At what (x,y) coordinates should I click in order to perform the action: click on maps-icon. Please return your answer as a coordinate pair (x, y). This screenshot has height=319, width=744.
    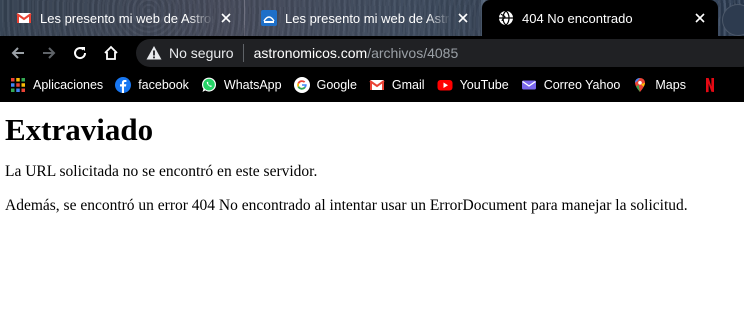
    Looking at the image, I should click on (640, 85).